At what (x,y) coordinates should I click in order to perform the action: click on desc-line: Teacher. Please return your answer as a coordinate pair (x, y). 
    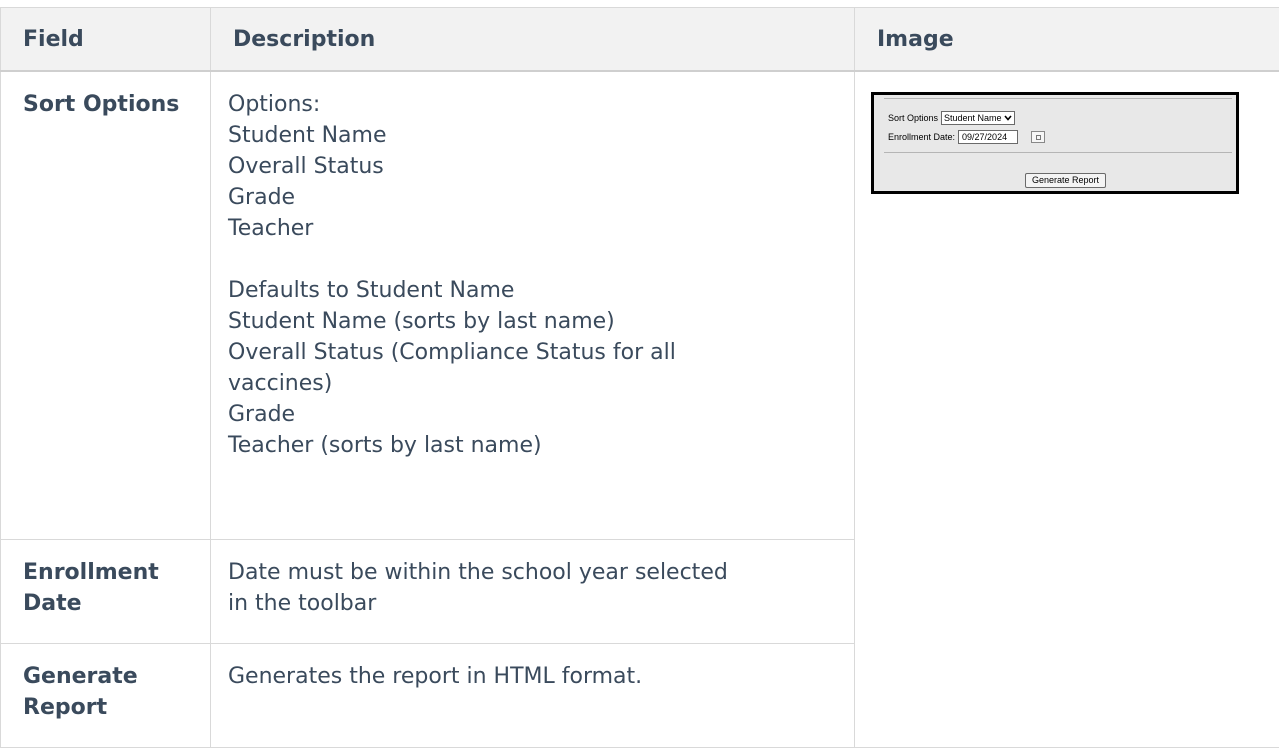
    Looking at the image, I should click on (271, 228).